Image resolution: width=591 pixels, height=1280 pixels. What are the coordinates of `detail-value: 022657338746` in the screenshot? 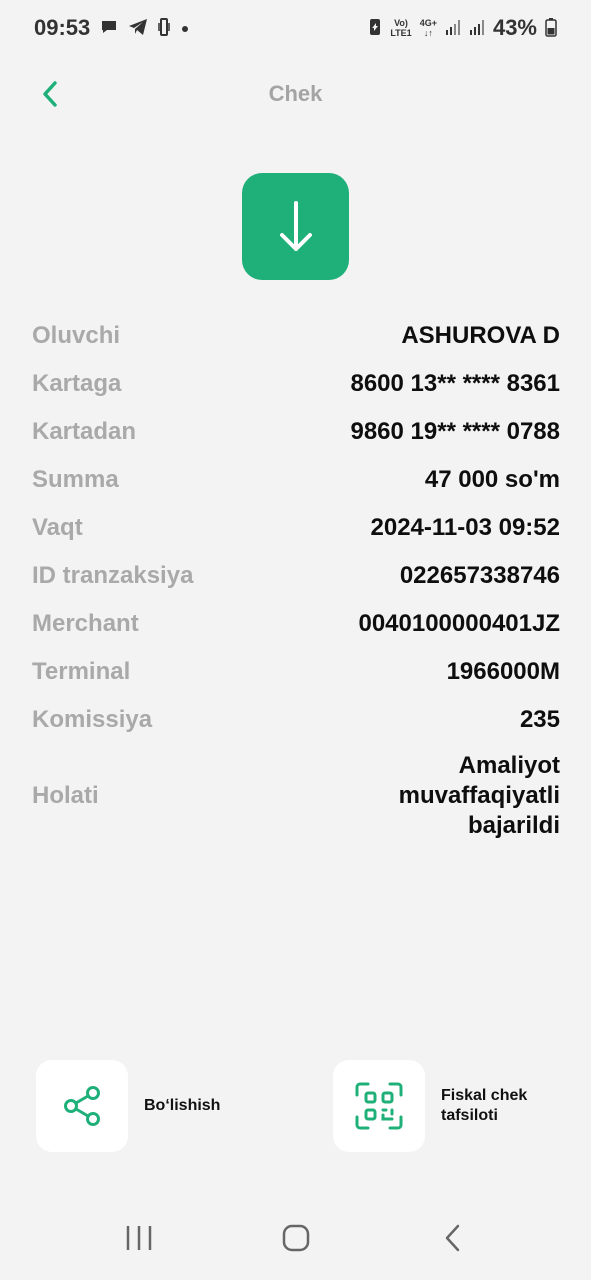 It's located at (479, 575).